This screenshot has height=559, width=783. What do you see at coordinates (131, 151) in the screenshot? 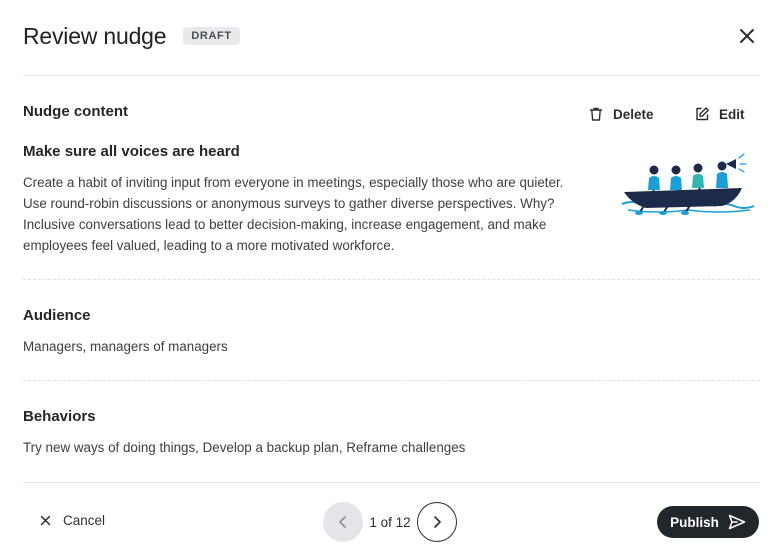
I see `nudge-heading: Make sure all voices are heard` at bounding box center [131, 151].